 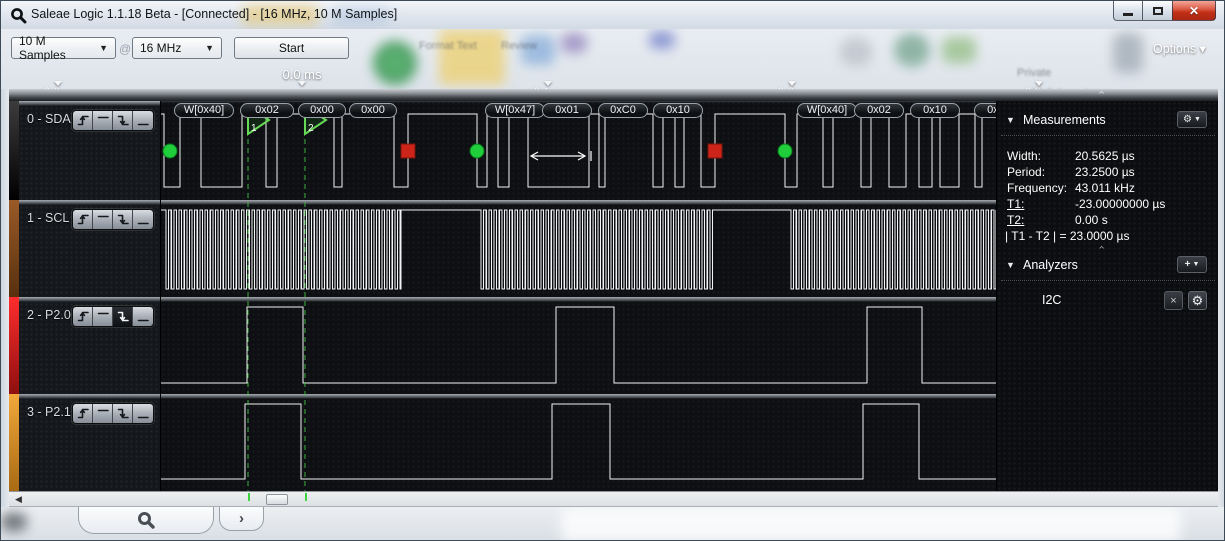 I want to click on analyzers-header: ▼ Analyzers + ▼, so click(x=1108, y=267).